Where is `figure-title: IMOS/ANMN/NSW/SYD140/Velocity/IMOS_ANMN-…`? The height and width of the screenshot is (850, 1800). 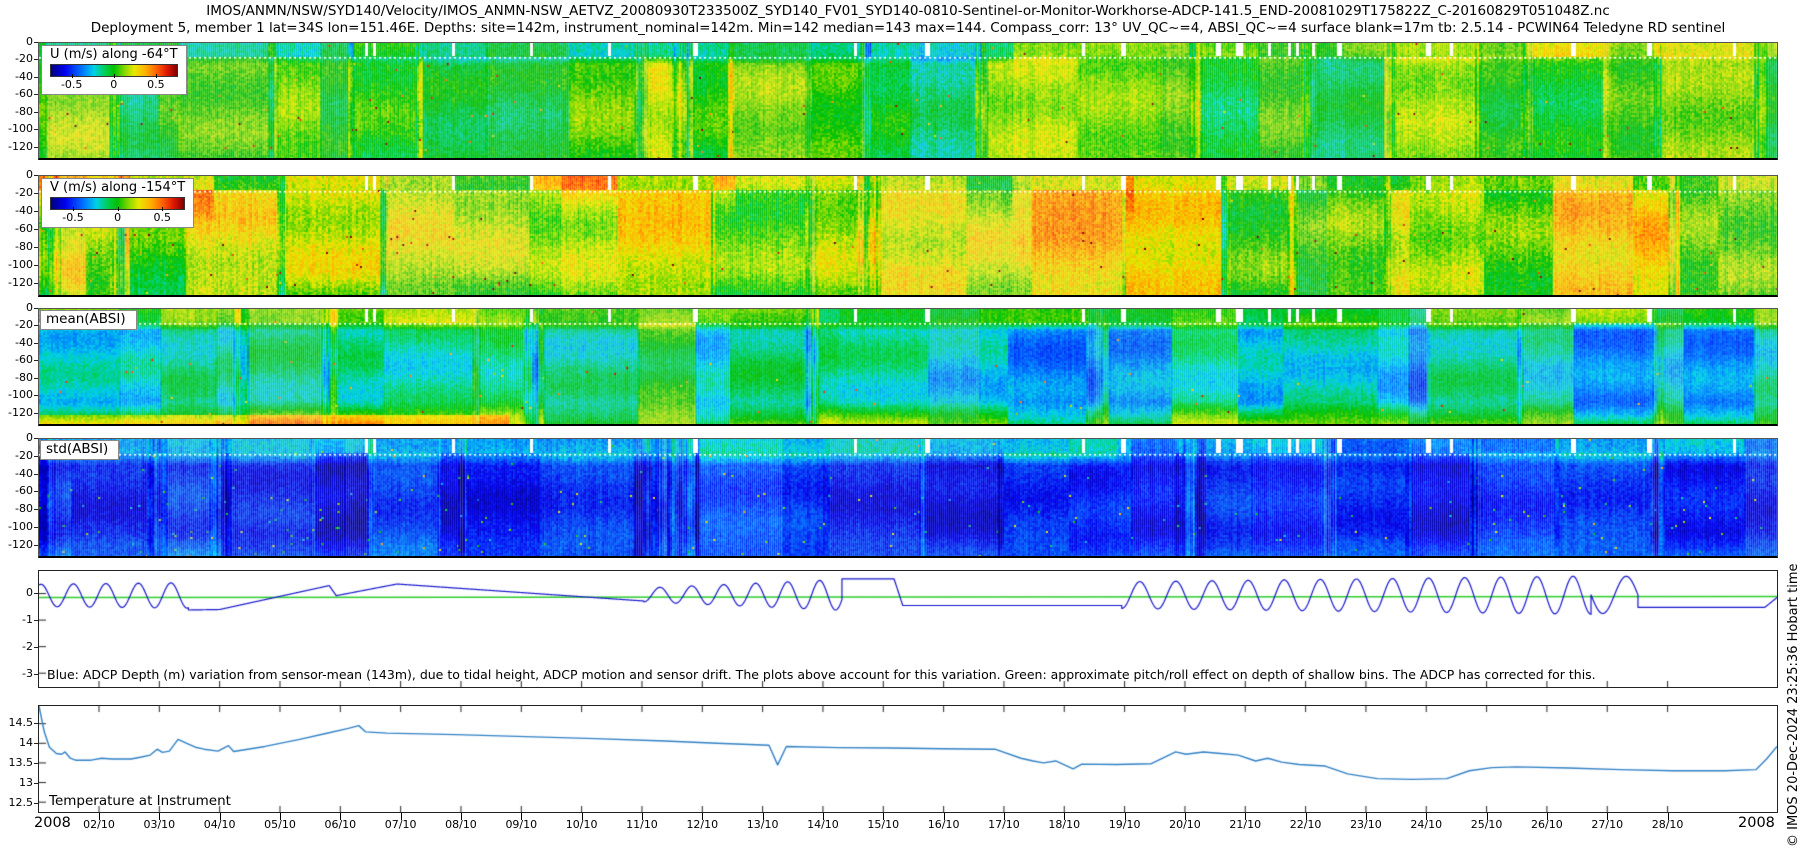 figure-title: IMOS/ANMN/NSW/SYD140/Velocity/IMOS_ANMN-… is located at coordinates (908, 11).